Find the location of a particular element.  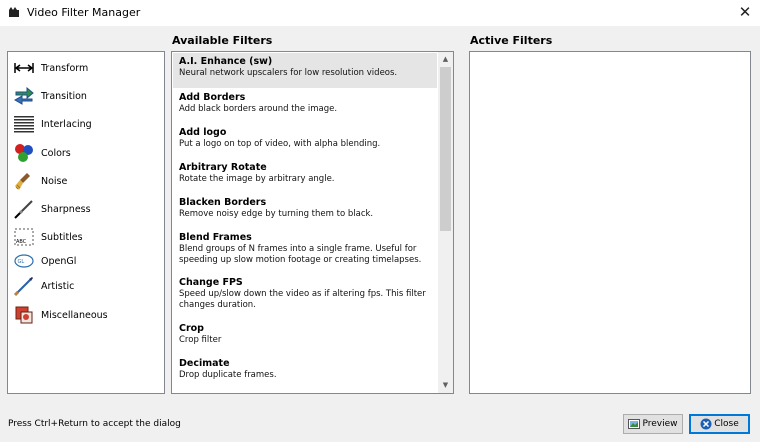

close-button: Close is located at coordinates (719, 424).